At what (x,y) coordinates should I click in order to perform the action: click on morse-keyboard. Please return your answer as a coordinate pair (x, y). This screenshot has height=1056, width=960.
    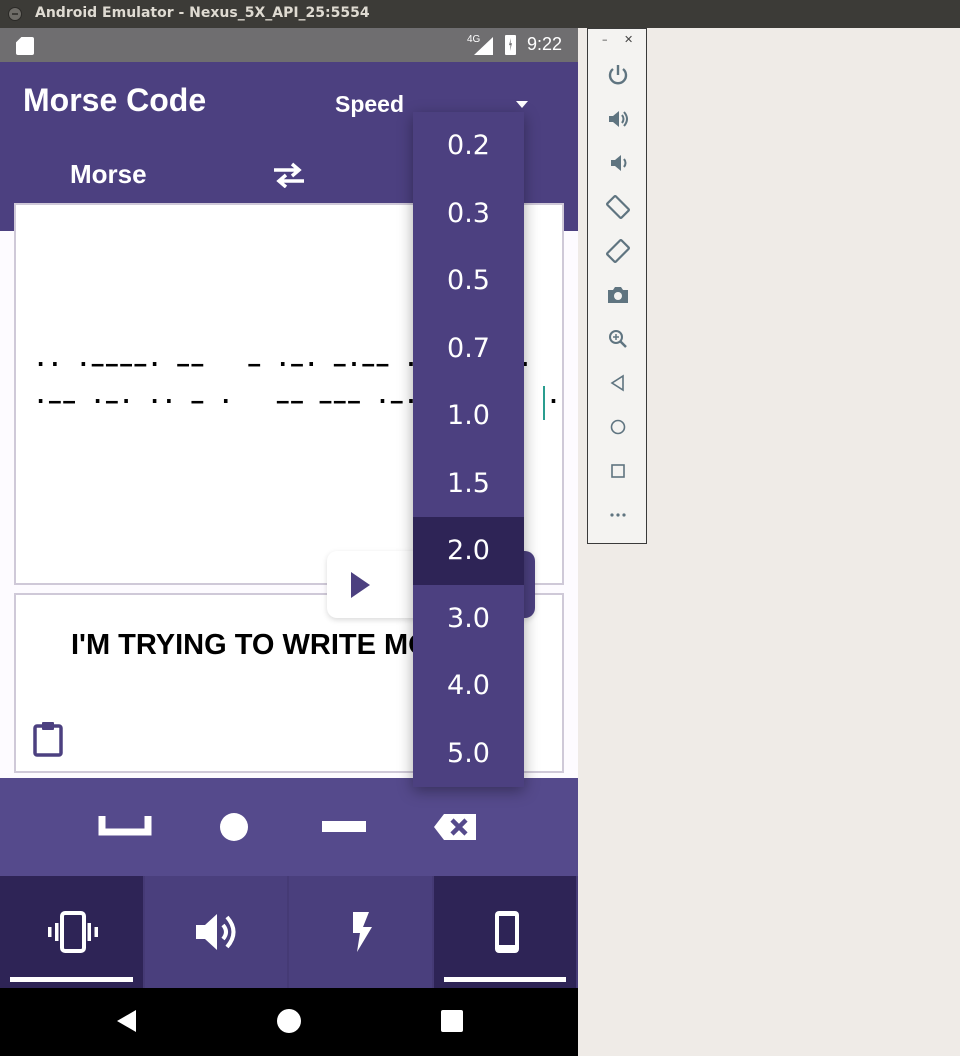
    Looking at the image, I should click on (289, 827).